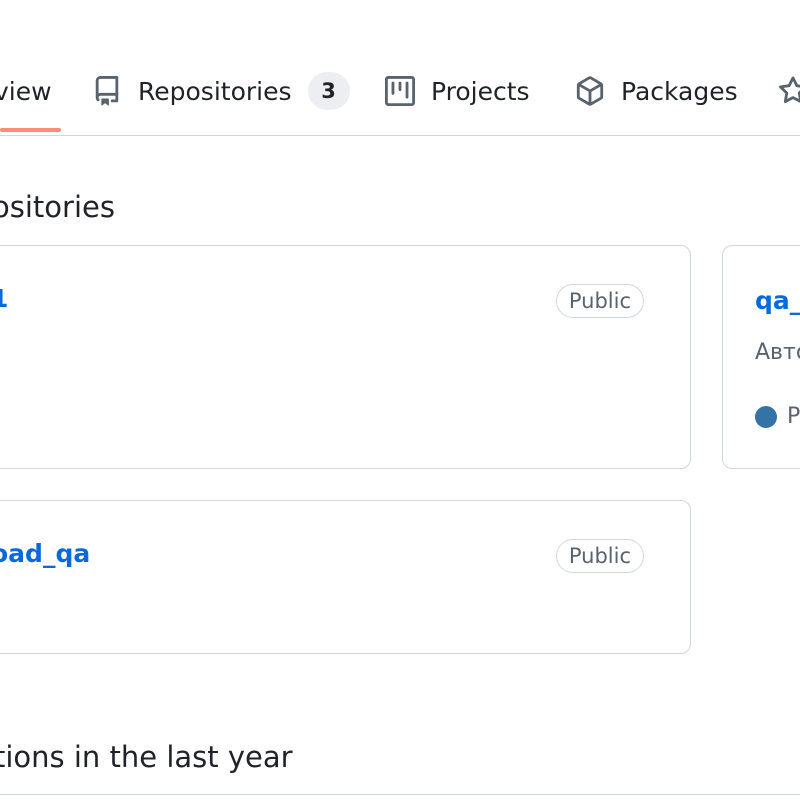 Image resolution: width=800 pixels, height=800 pixels. I want to click on tab-overview: view, so click(26, 91).